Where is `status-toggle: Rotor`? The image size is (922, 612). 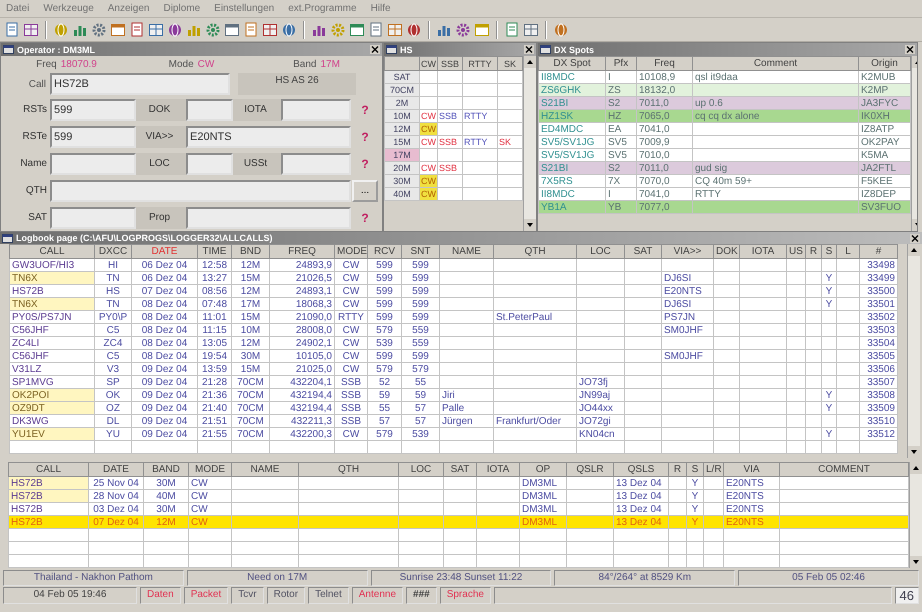 status-toggle: Rotor is located at coordinates (286, 595).